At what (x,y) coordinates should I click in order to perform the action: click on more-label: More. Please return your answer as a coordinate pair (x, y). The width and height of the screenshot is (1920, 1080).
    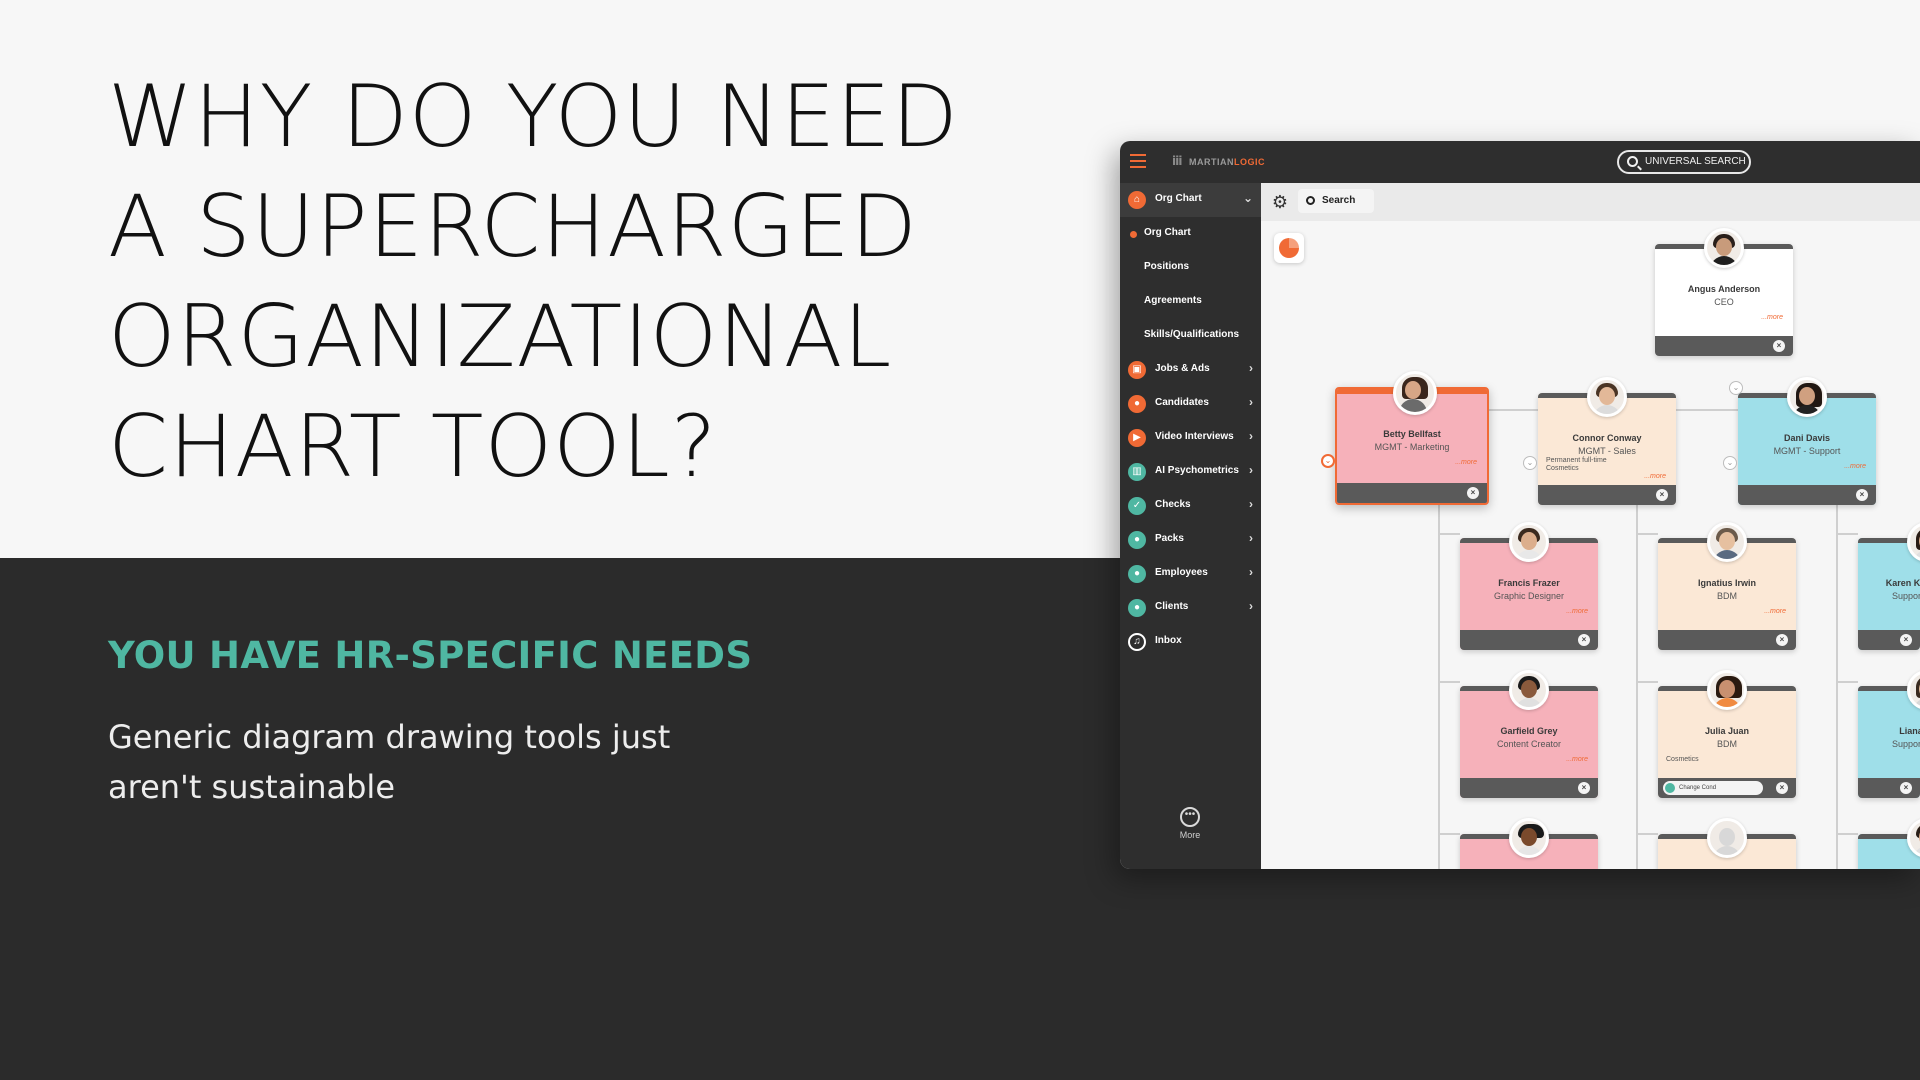
    Looking at the image, I should click on (1190, 835).